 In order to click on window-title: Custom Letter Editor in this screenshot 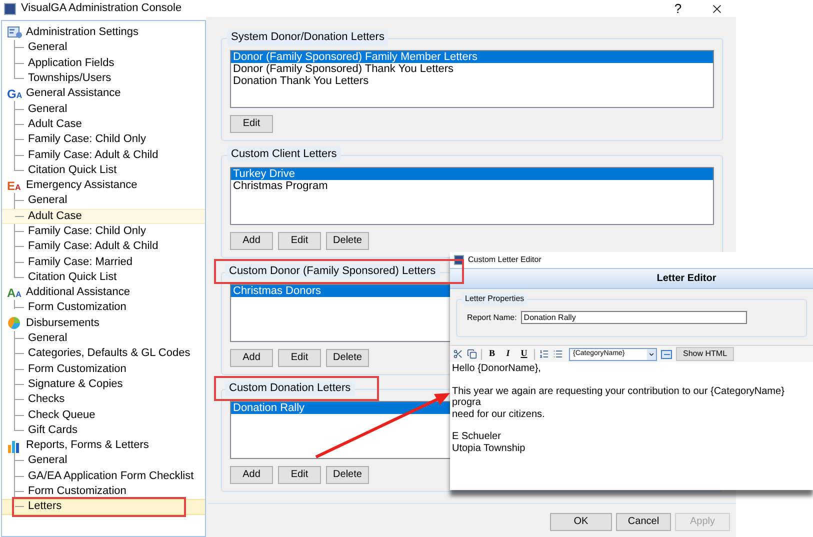, I will do `click(505, 260)`.